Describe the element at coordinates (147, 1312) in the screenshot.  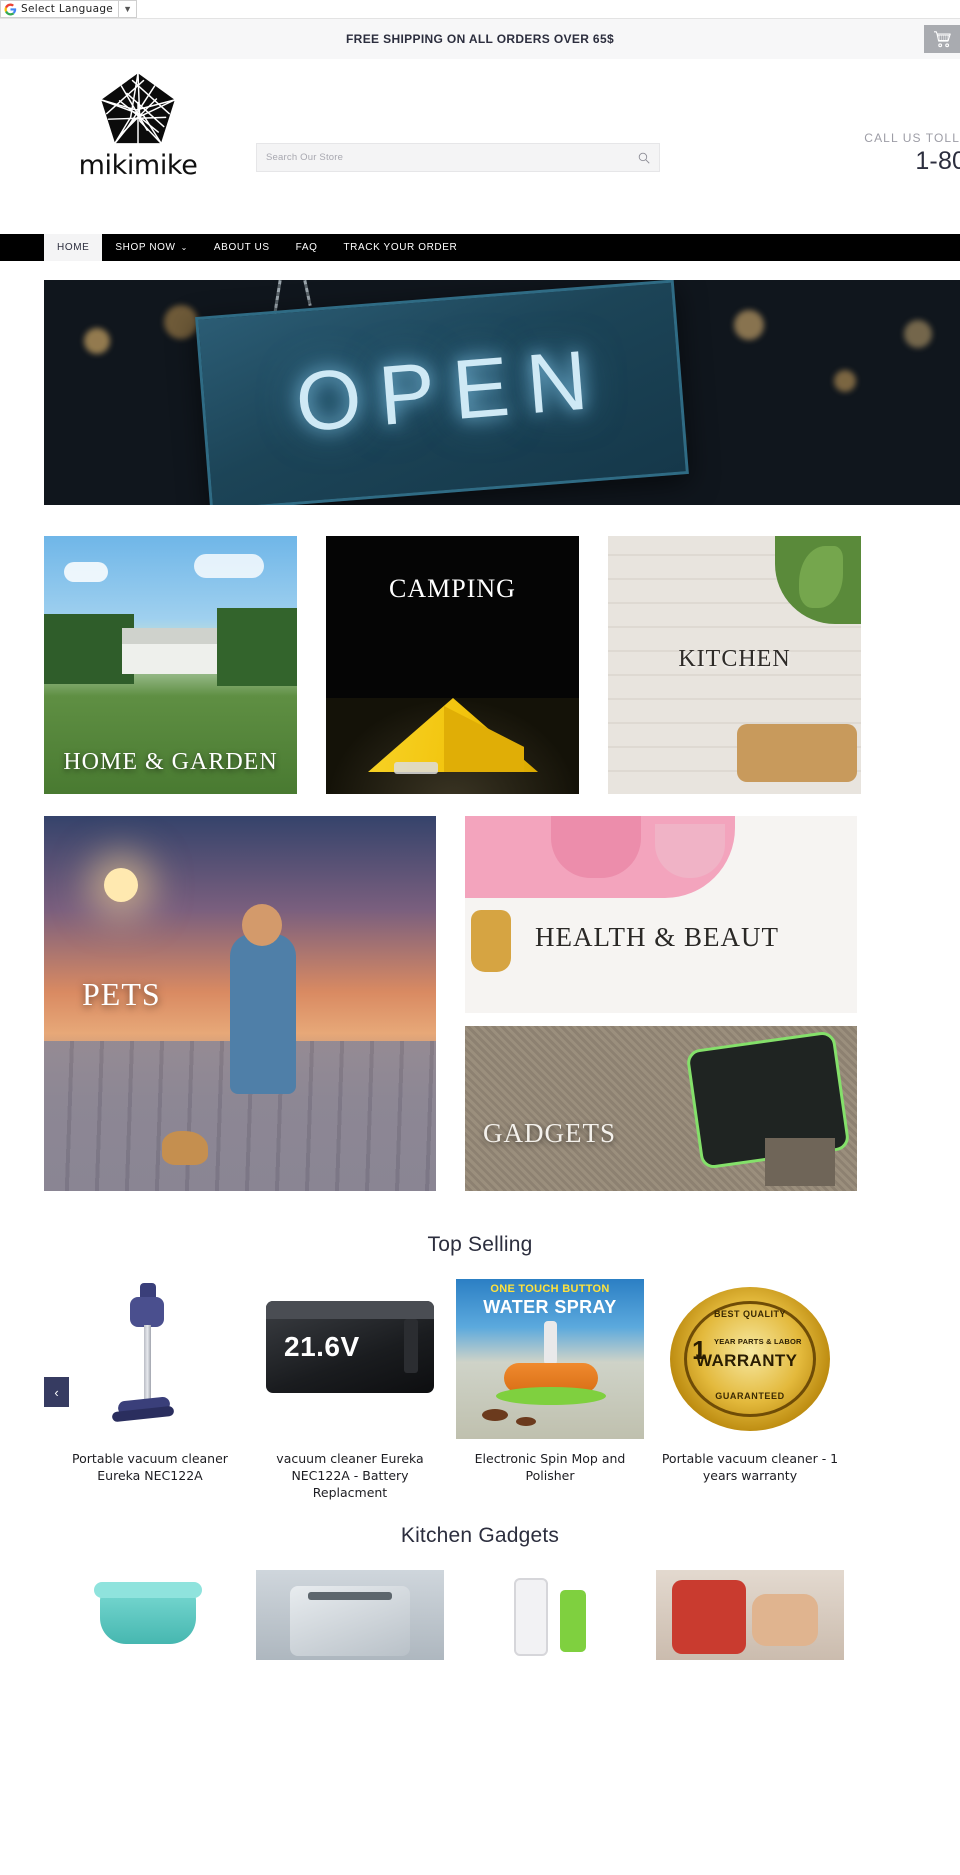
I see `vacuum-motor` at that location.